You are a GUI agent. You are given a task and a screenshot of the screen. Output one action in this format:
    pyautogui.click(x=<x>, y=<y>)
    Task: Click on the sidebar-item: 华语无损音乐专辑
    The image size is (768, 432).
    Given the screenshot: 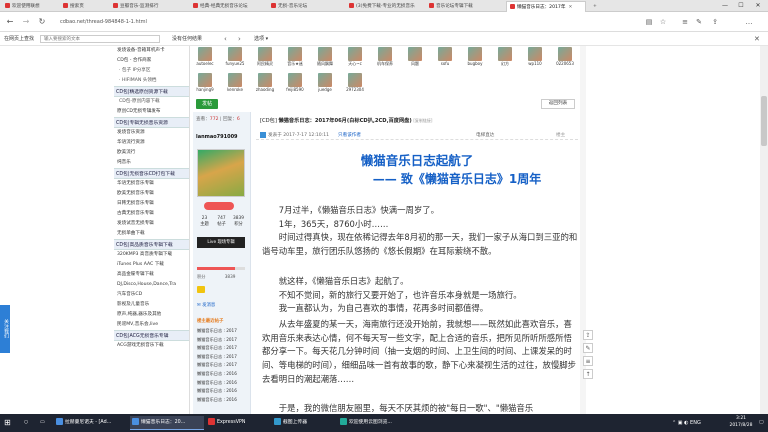 What is the action you would take?
    pyautogui.click(x=151, y=184)
    